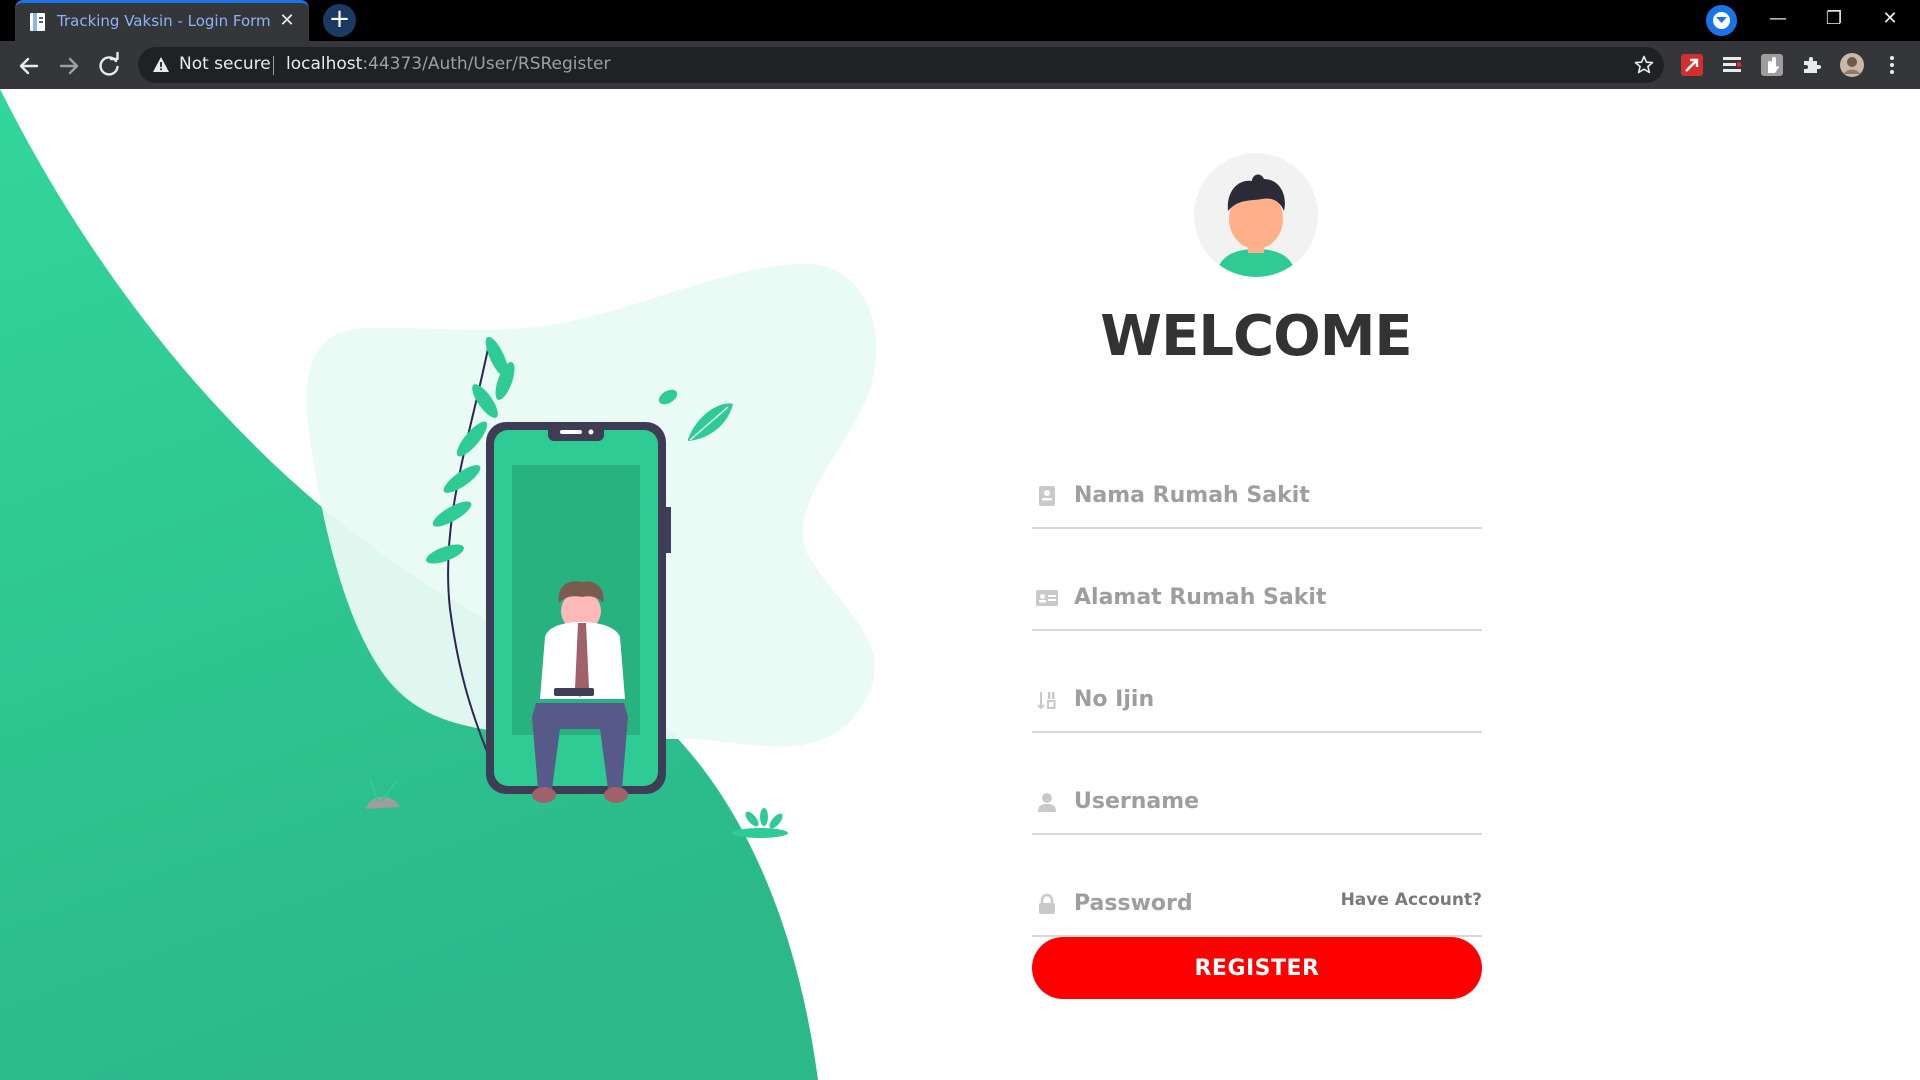 The image size is (1920, 1080). What do you see at coordinates (69, 66) in the screenshot?
I see `forward-arrow-icon` at bounding box center [69, 66].